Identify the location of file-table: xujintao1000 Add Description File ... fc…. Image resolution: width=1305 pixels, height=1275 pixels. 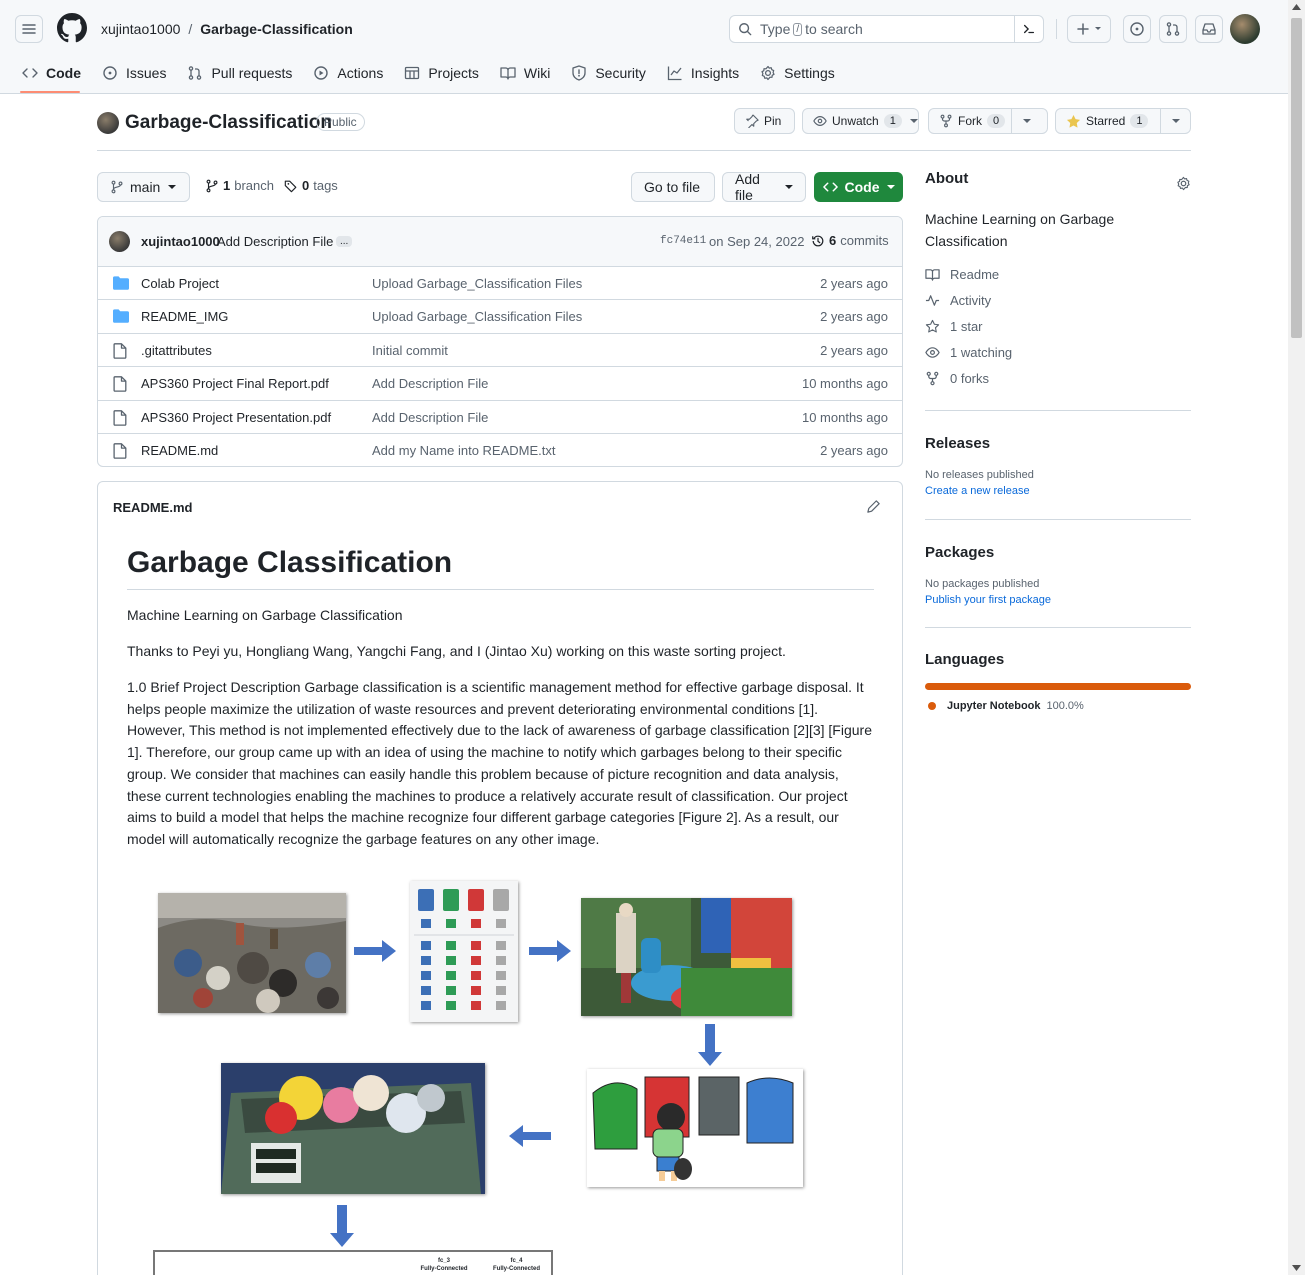
(500, 341).